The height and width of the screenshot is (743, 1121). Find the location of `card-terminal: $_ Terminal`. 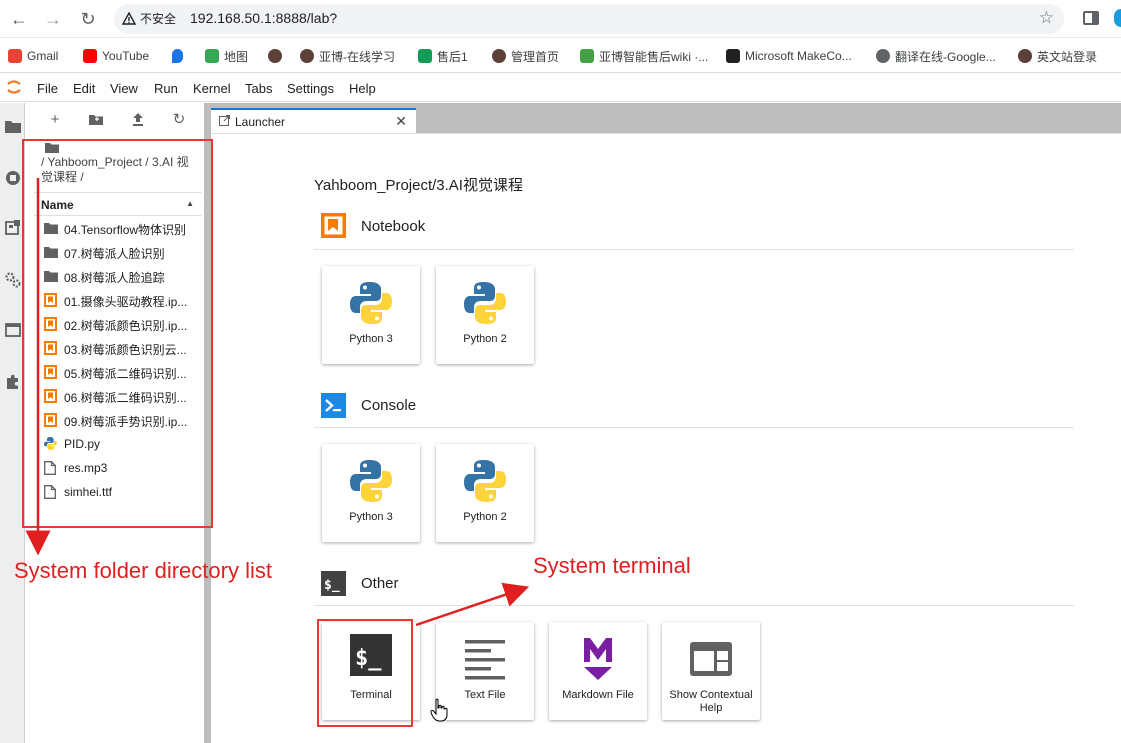

card-terminal: $_ Terminal is located at coordinates (371, 671).